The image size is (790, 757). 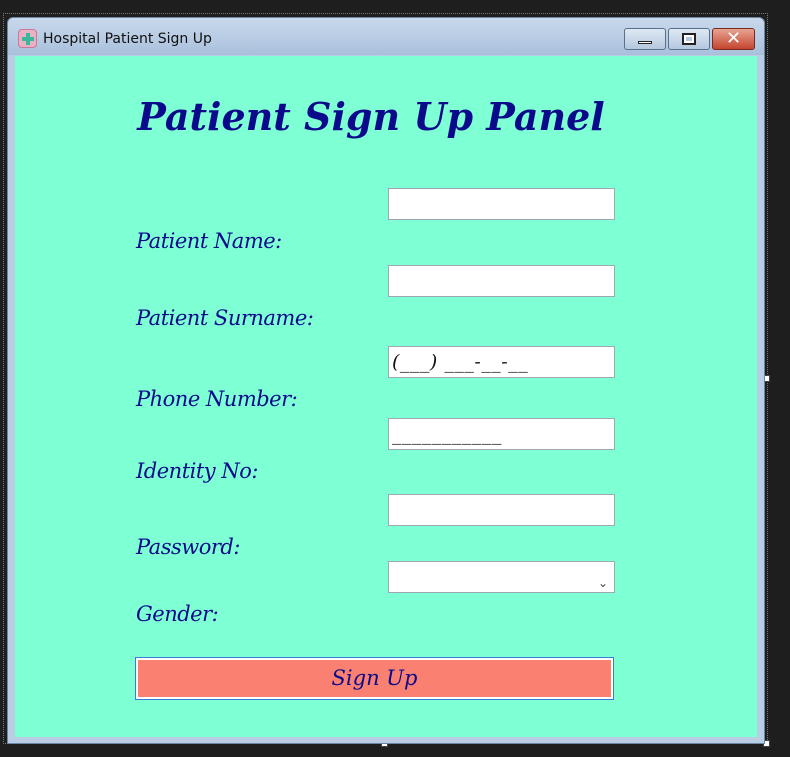 I want to click on patient-name-label: Patient Name:, so click(x=209, y=241).